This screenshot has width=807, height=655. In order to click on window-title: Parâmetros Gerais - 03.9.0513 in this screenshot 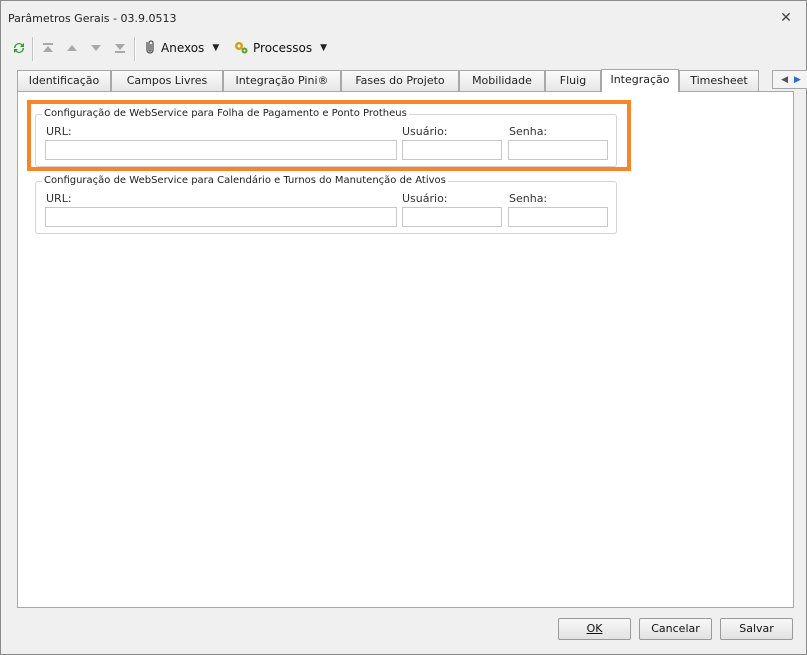, I will do `click(92, 18)`.